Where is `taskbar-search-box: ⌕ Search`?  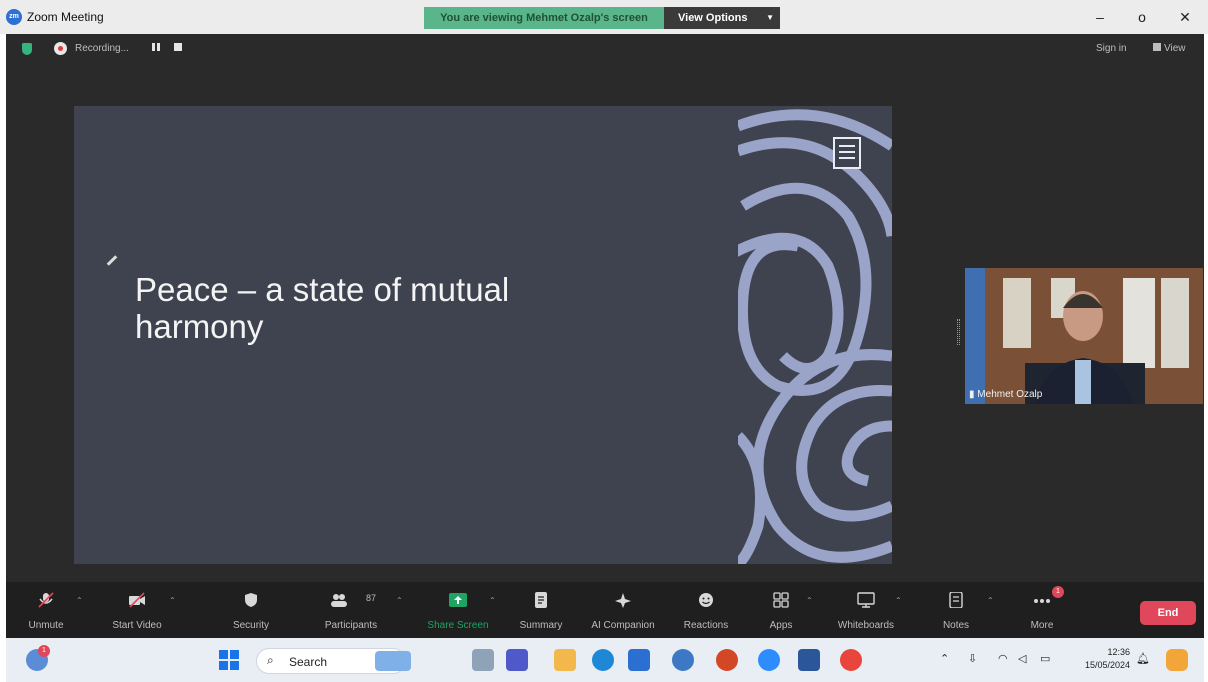 taskbar-search-box: ⌕ Search is located at coordinates (333, 661).